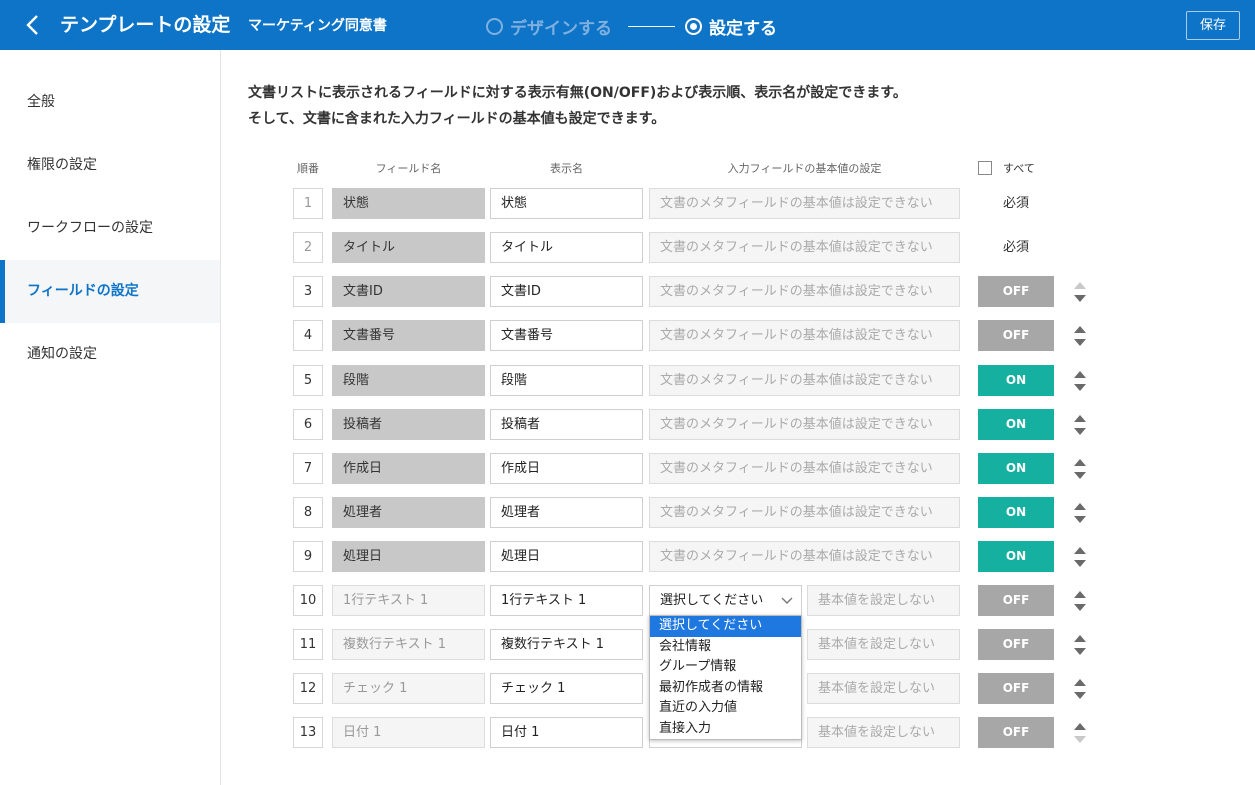  I want to click on dropdown-option: 会社情報, so click(725, 647).